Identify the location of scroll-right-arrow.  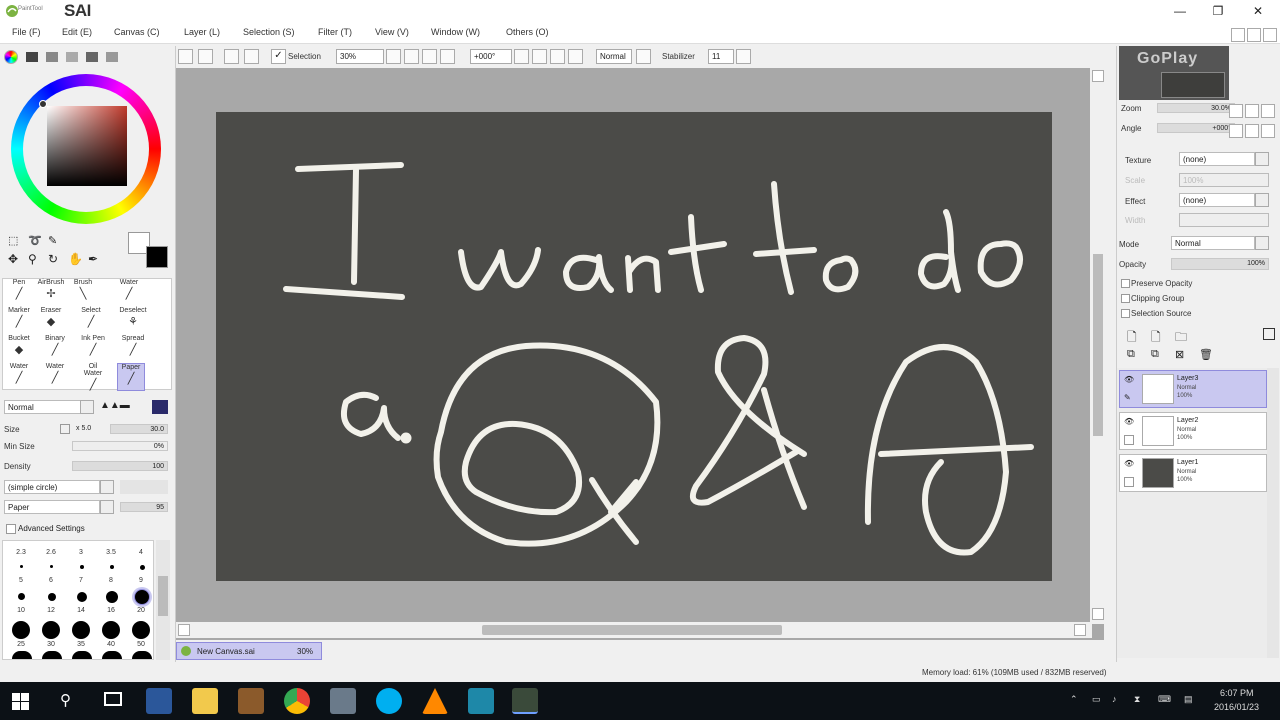
(1080, 630).